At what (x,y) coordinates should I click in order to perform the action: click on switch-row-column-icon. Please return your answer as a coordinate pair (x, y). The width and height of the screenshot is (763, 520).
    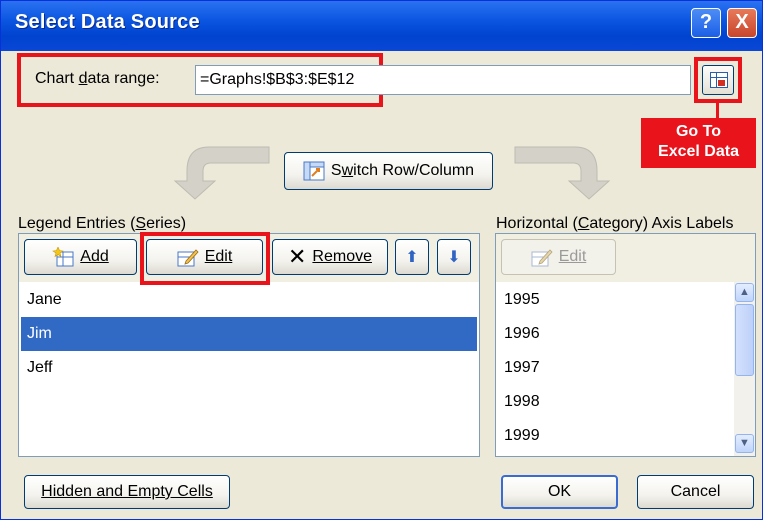
    Looking at the image, I should click on (314, 171).